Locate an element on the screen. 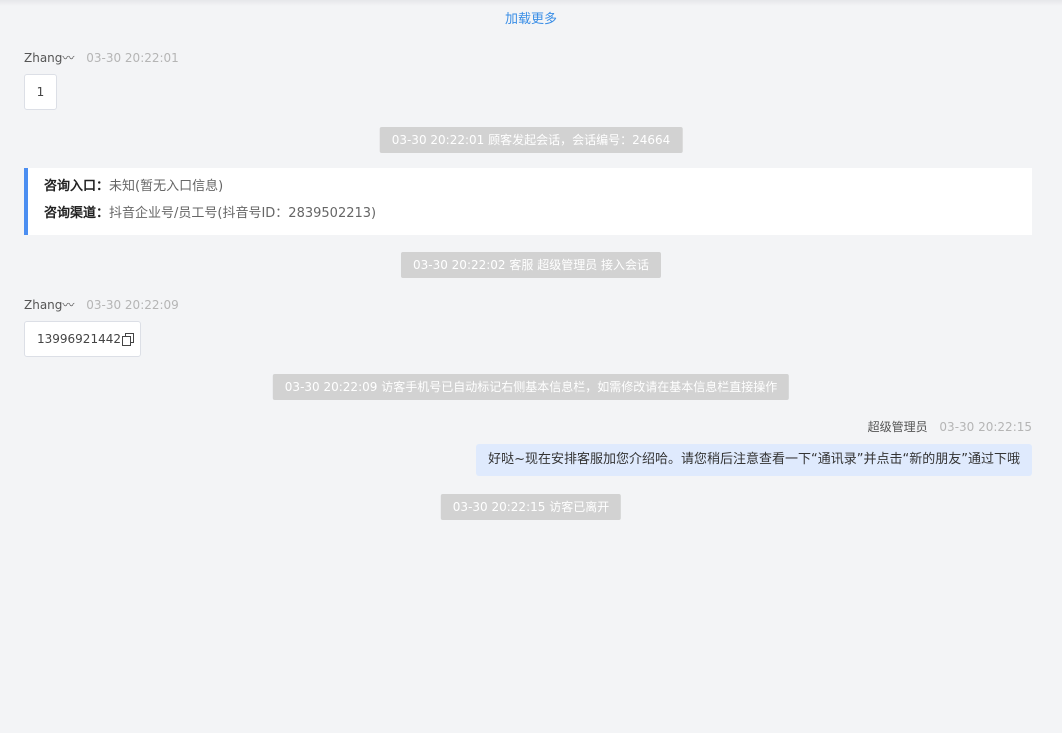 This screenshot has height=733, width=1062. message-meta: Zhang〰 03-30 20:22:01 is located at coordinates (101, 58).